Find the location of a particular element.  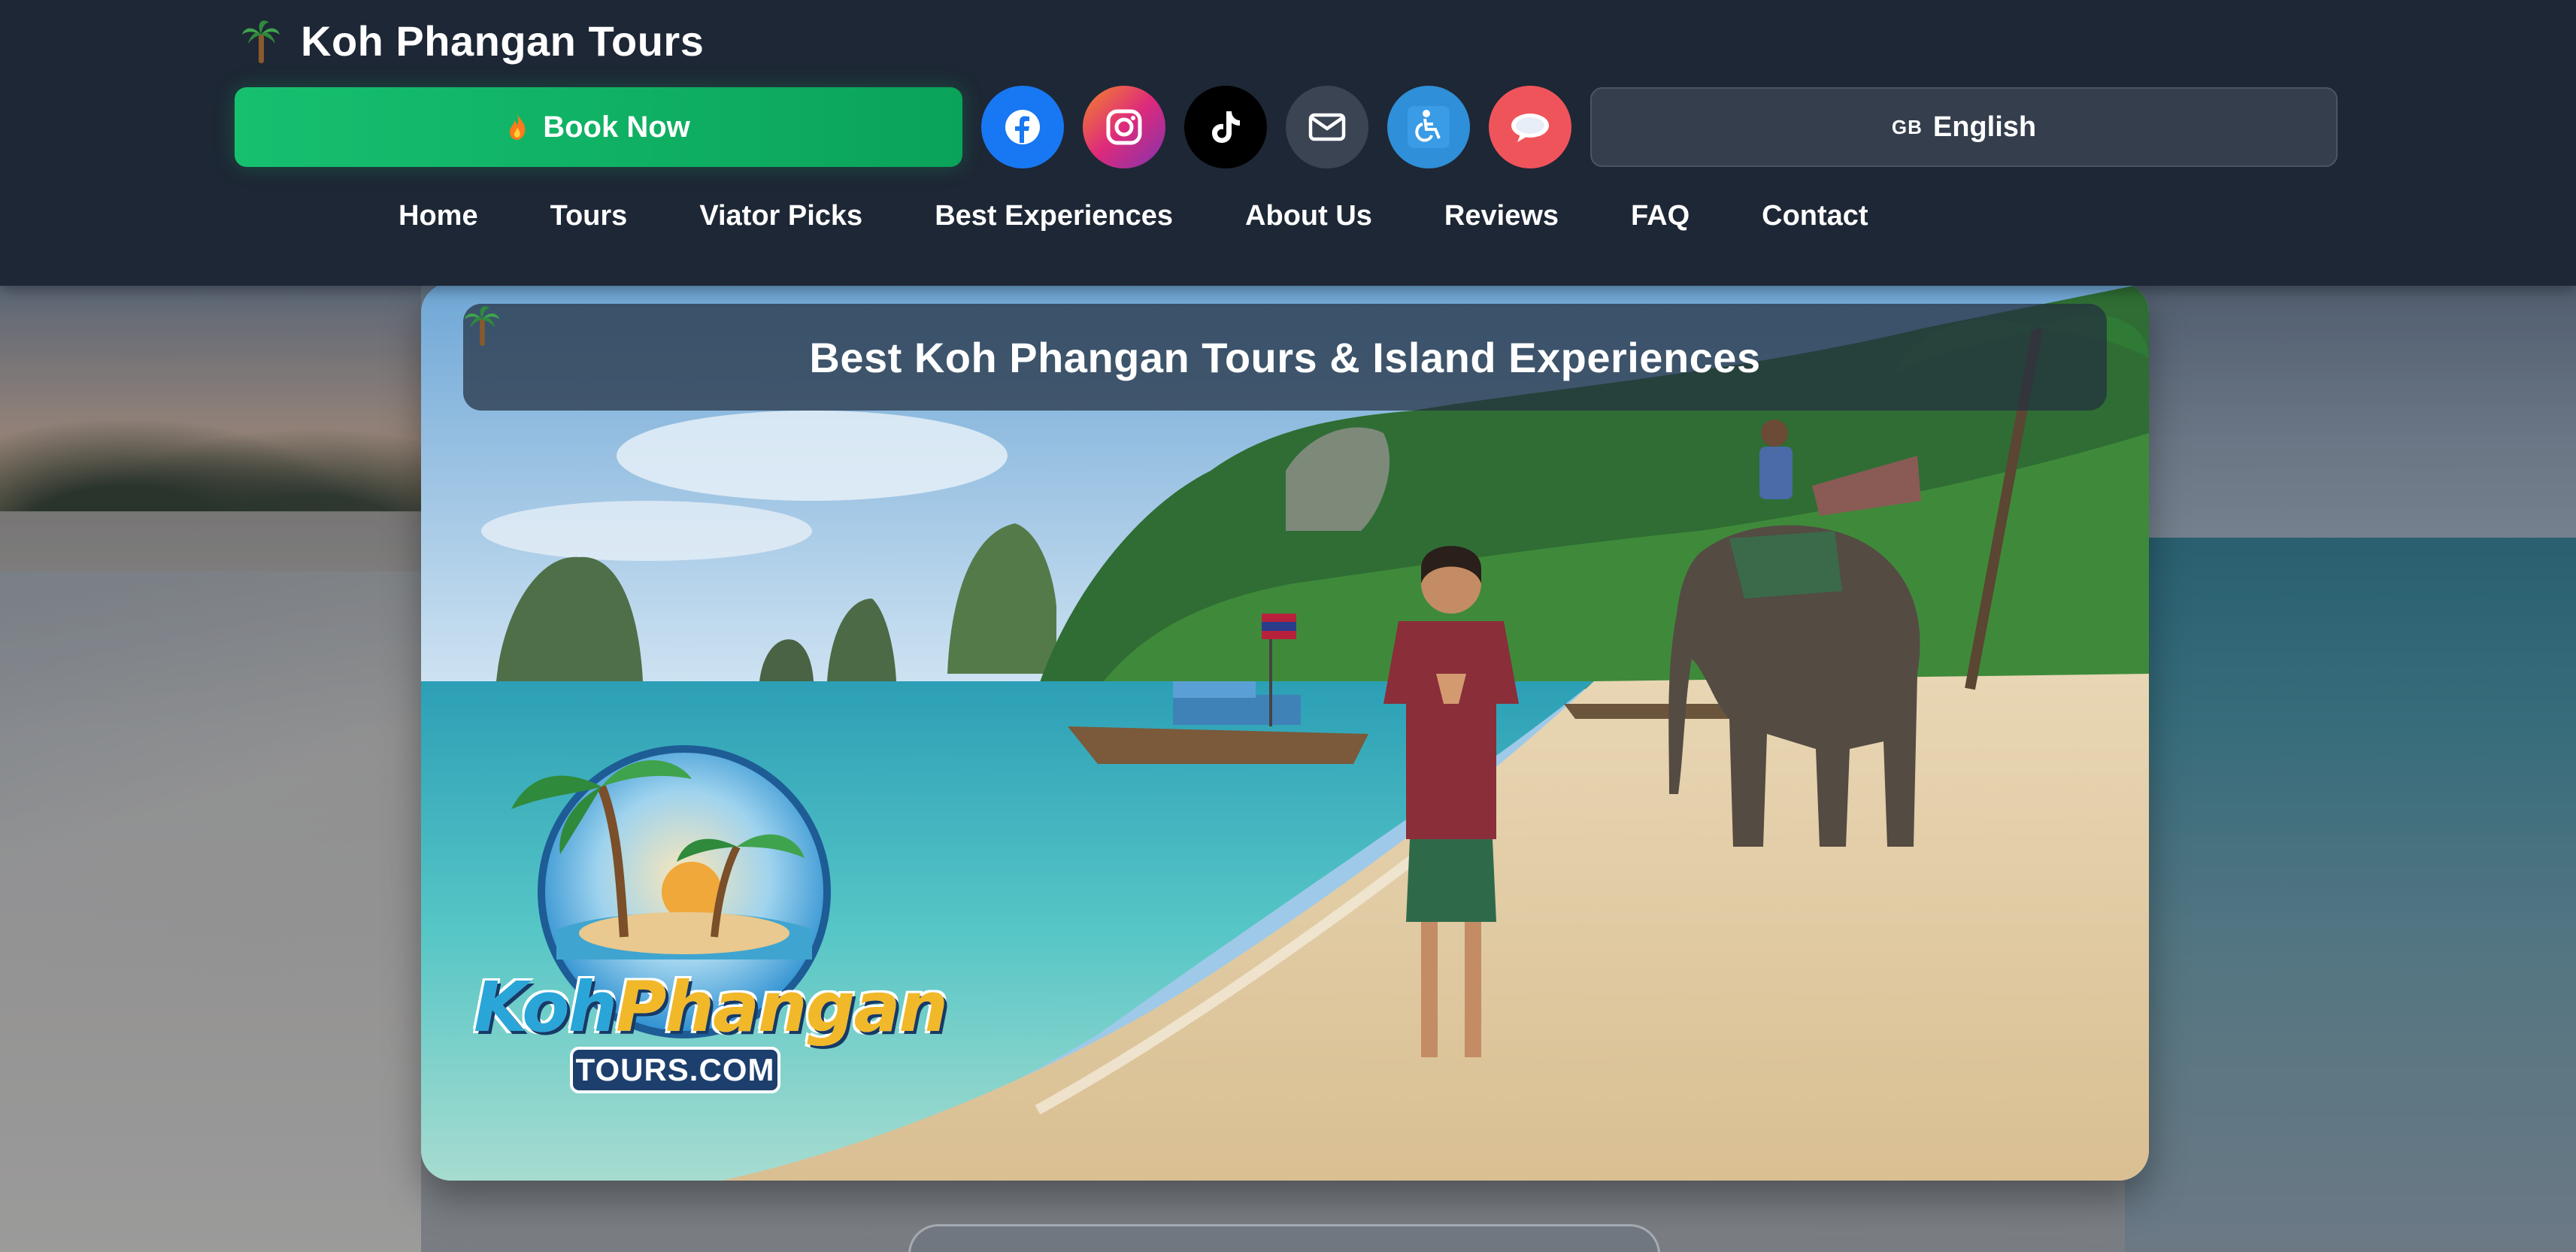

facebook-icon is located at coordinates (1022, 127).